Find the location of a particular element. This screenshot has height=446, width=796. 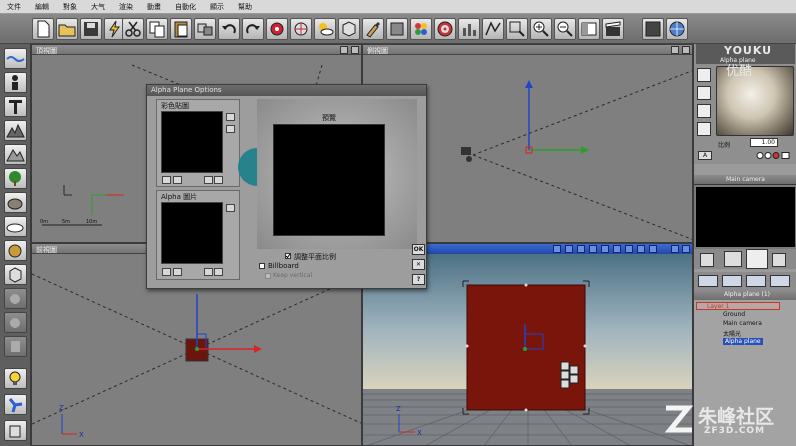

tab-objects-icon is located at coordinates (708, 281).